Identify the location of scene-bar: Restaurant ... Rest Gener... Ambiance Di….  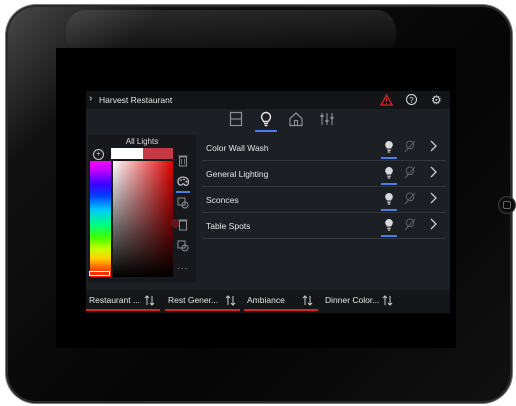
(268, 301).